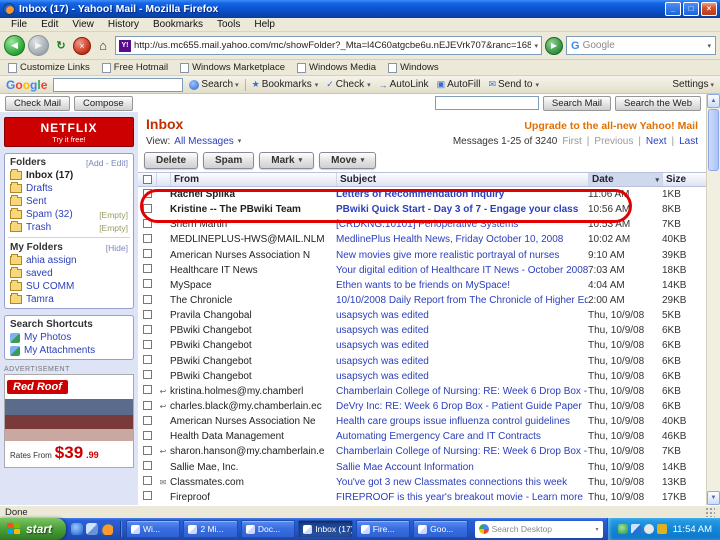  Describe the element at coordinates (203, 141) in the screenshot. I see `view-selector: All Messages` at that location.